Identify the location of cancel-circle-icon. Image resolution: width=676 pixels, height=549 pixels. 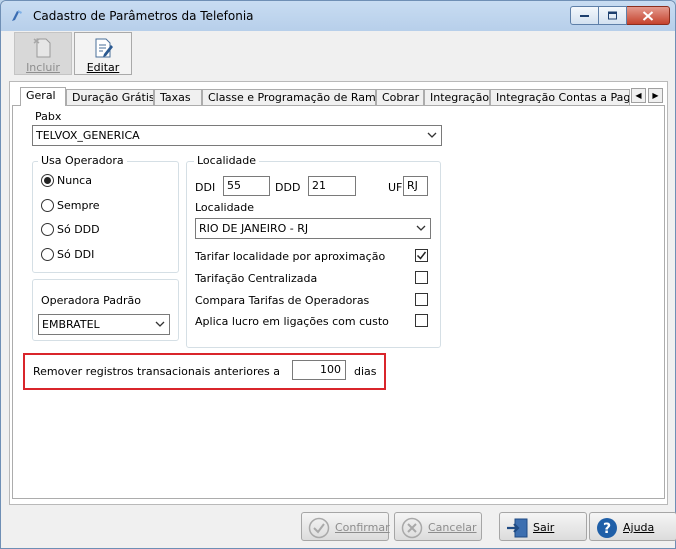
(412, 528).